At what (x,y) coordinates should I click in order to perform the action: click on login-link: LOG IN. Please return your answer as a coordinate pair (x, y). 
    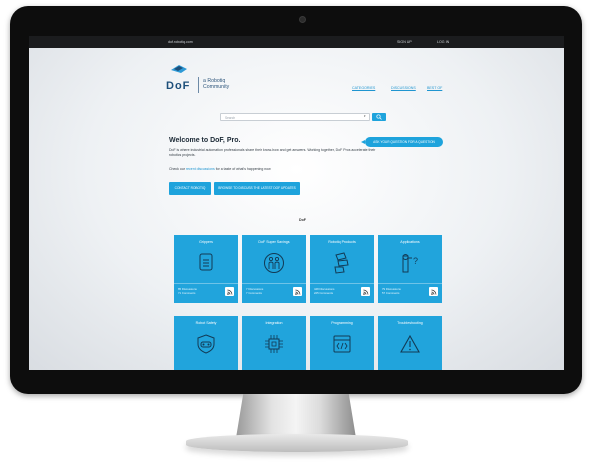
    Looking at the image, I should click on (443, 42).